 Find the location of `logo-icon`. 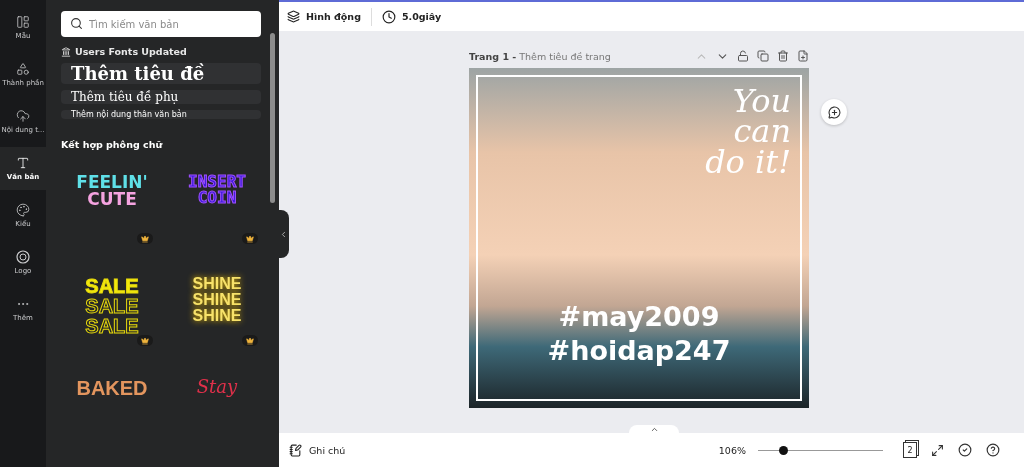

logo-icon is located at coordinates (23, 257).